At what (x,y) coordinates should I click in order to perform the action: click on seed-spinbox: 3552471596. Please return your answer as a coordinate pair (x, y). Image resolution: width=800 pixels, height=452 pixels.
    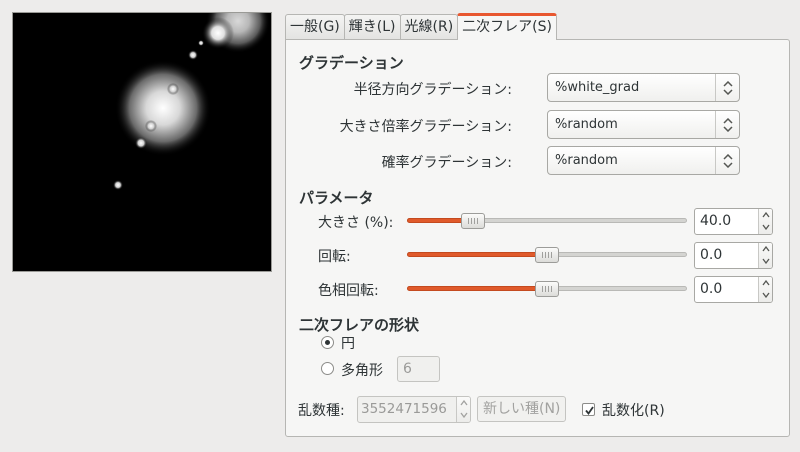
    Looking at the image, I should click on (414, 409).